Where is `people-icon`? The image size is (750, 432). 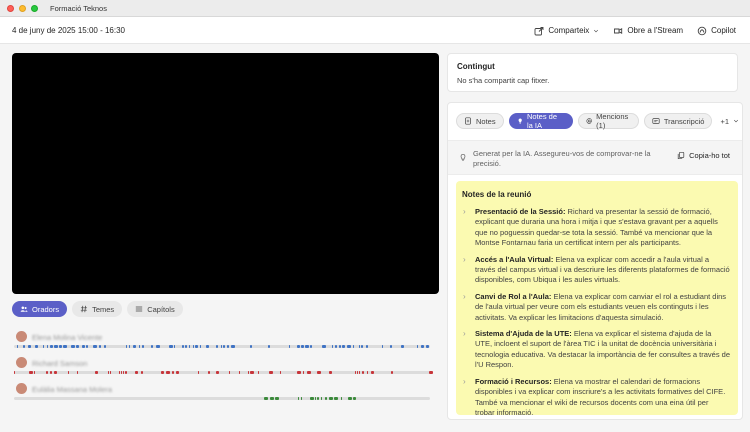
people-icon is located at coordinates (24, 309).